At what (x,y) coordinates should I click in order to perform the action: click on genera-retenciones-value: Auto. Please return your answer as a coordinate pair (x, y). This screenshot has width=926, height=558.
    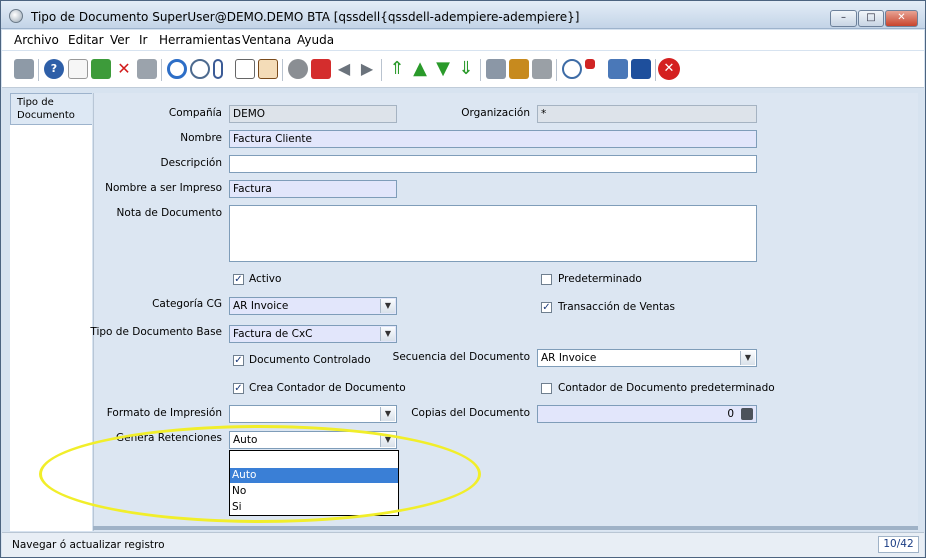
    Looking at the image, I should click on (245, 440).